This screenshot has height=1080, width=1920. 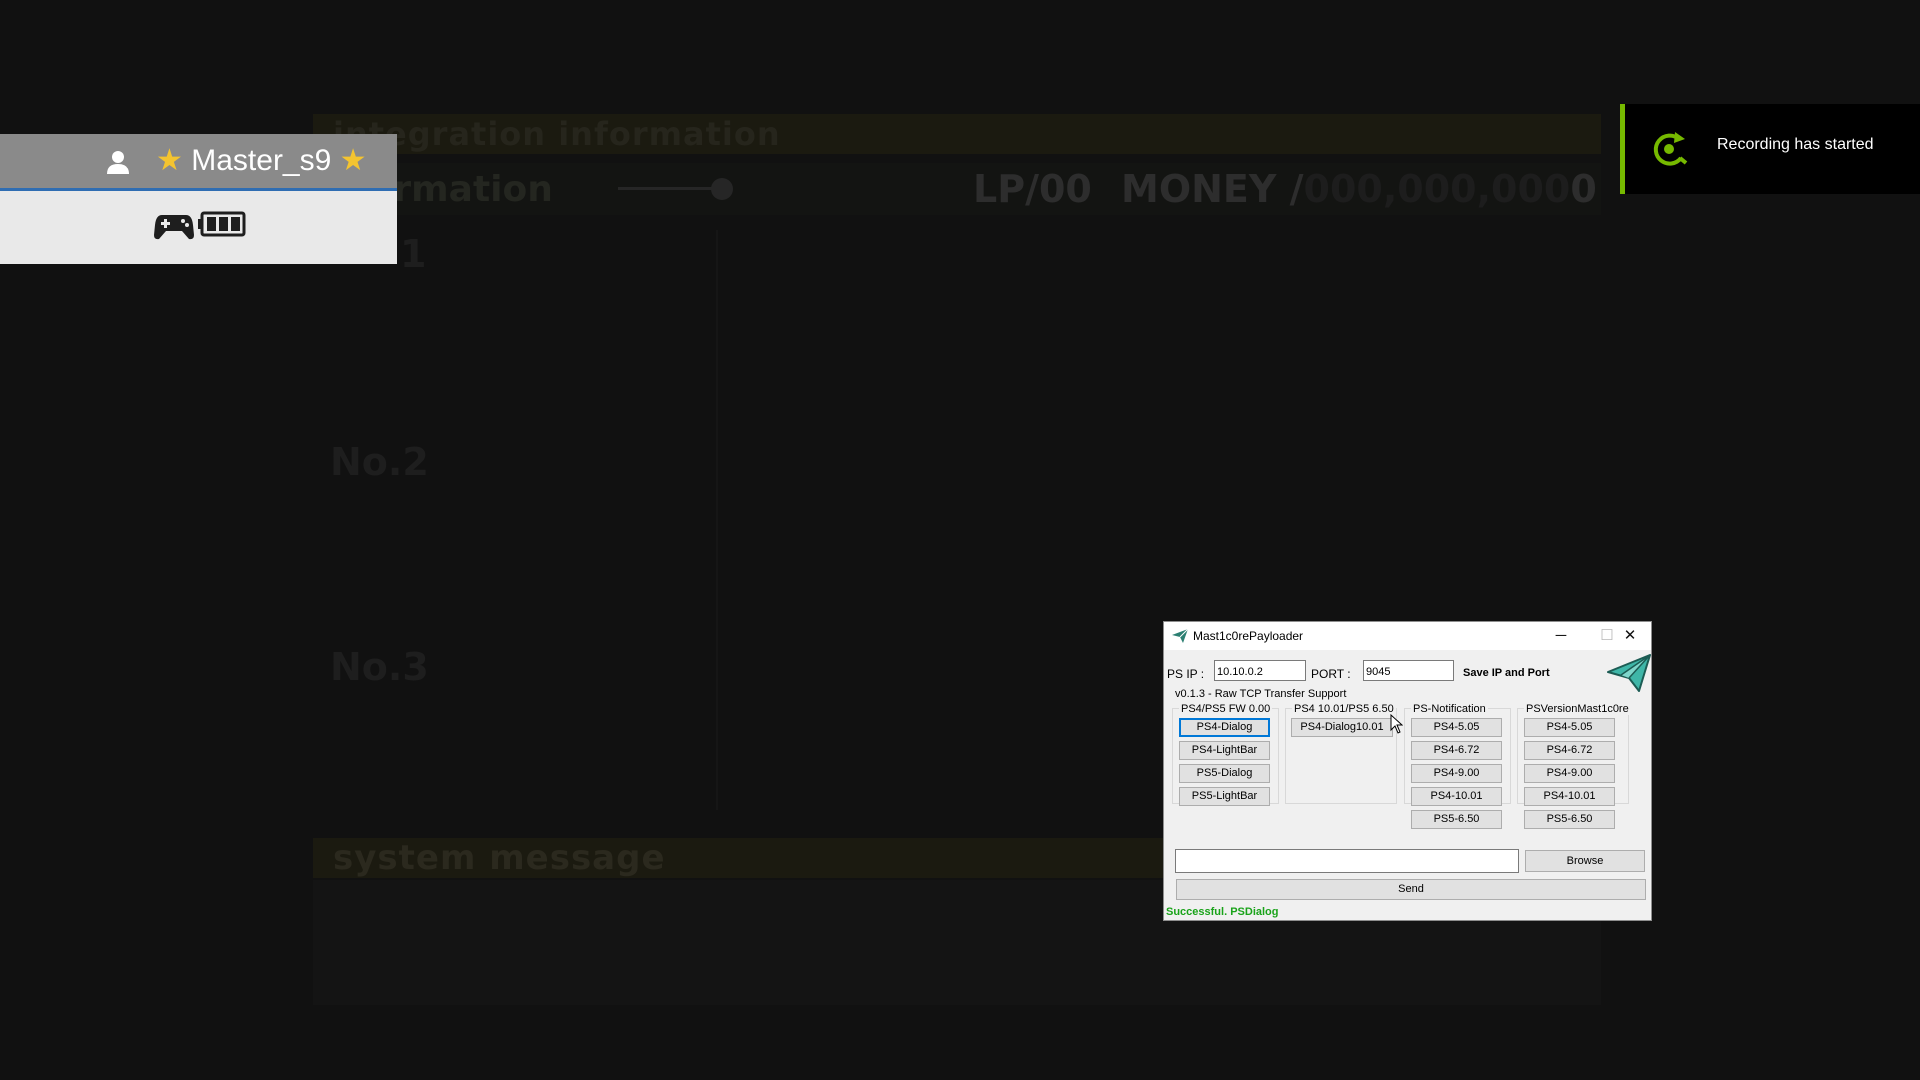 What do you see at coordinates (1222, 912) in the screenshot?
I see `status-message: Successful. PSDialog` at bounding box center [1222, 912].